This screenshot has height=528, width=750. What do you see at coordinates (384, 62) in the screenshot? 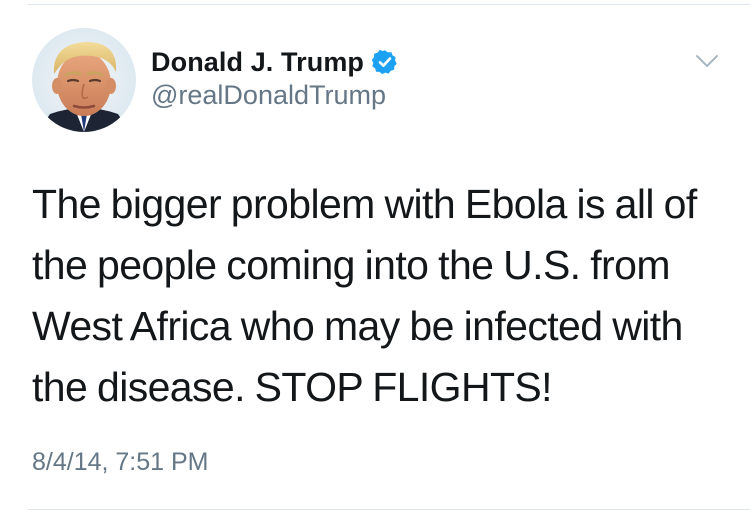
I see `verified-badge-icon` at bounding box center [384, 62].